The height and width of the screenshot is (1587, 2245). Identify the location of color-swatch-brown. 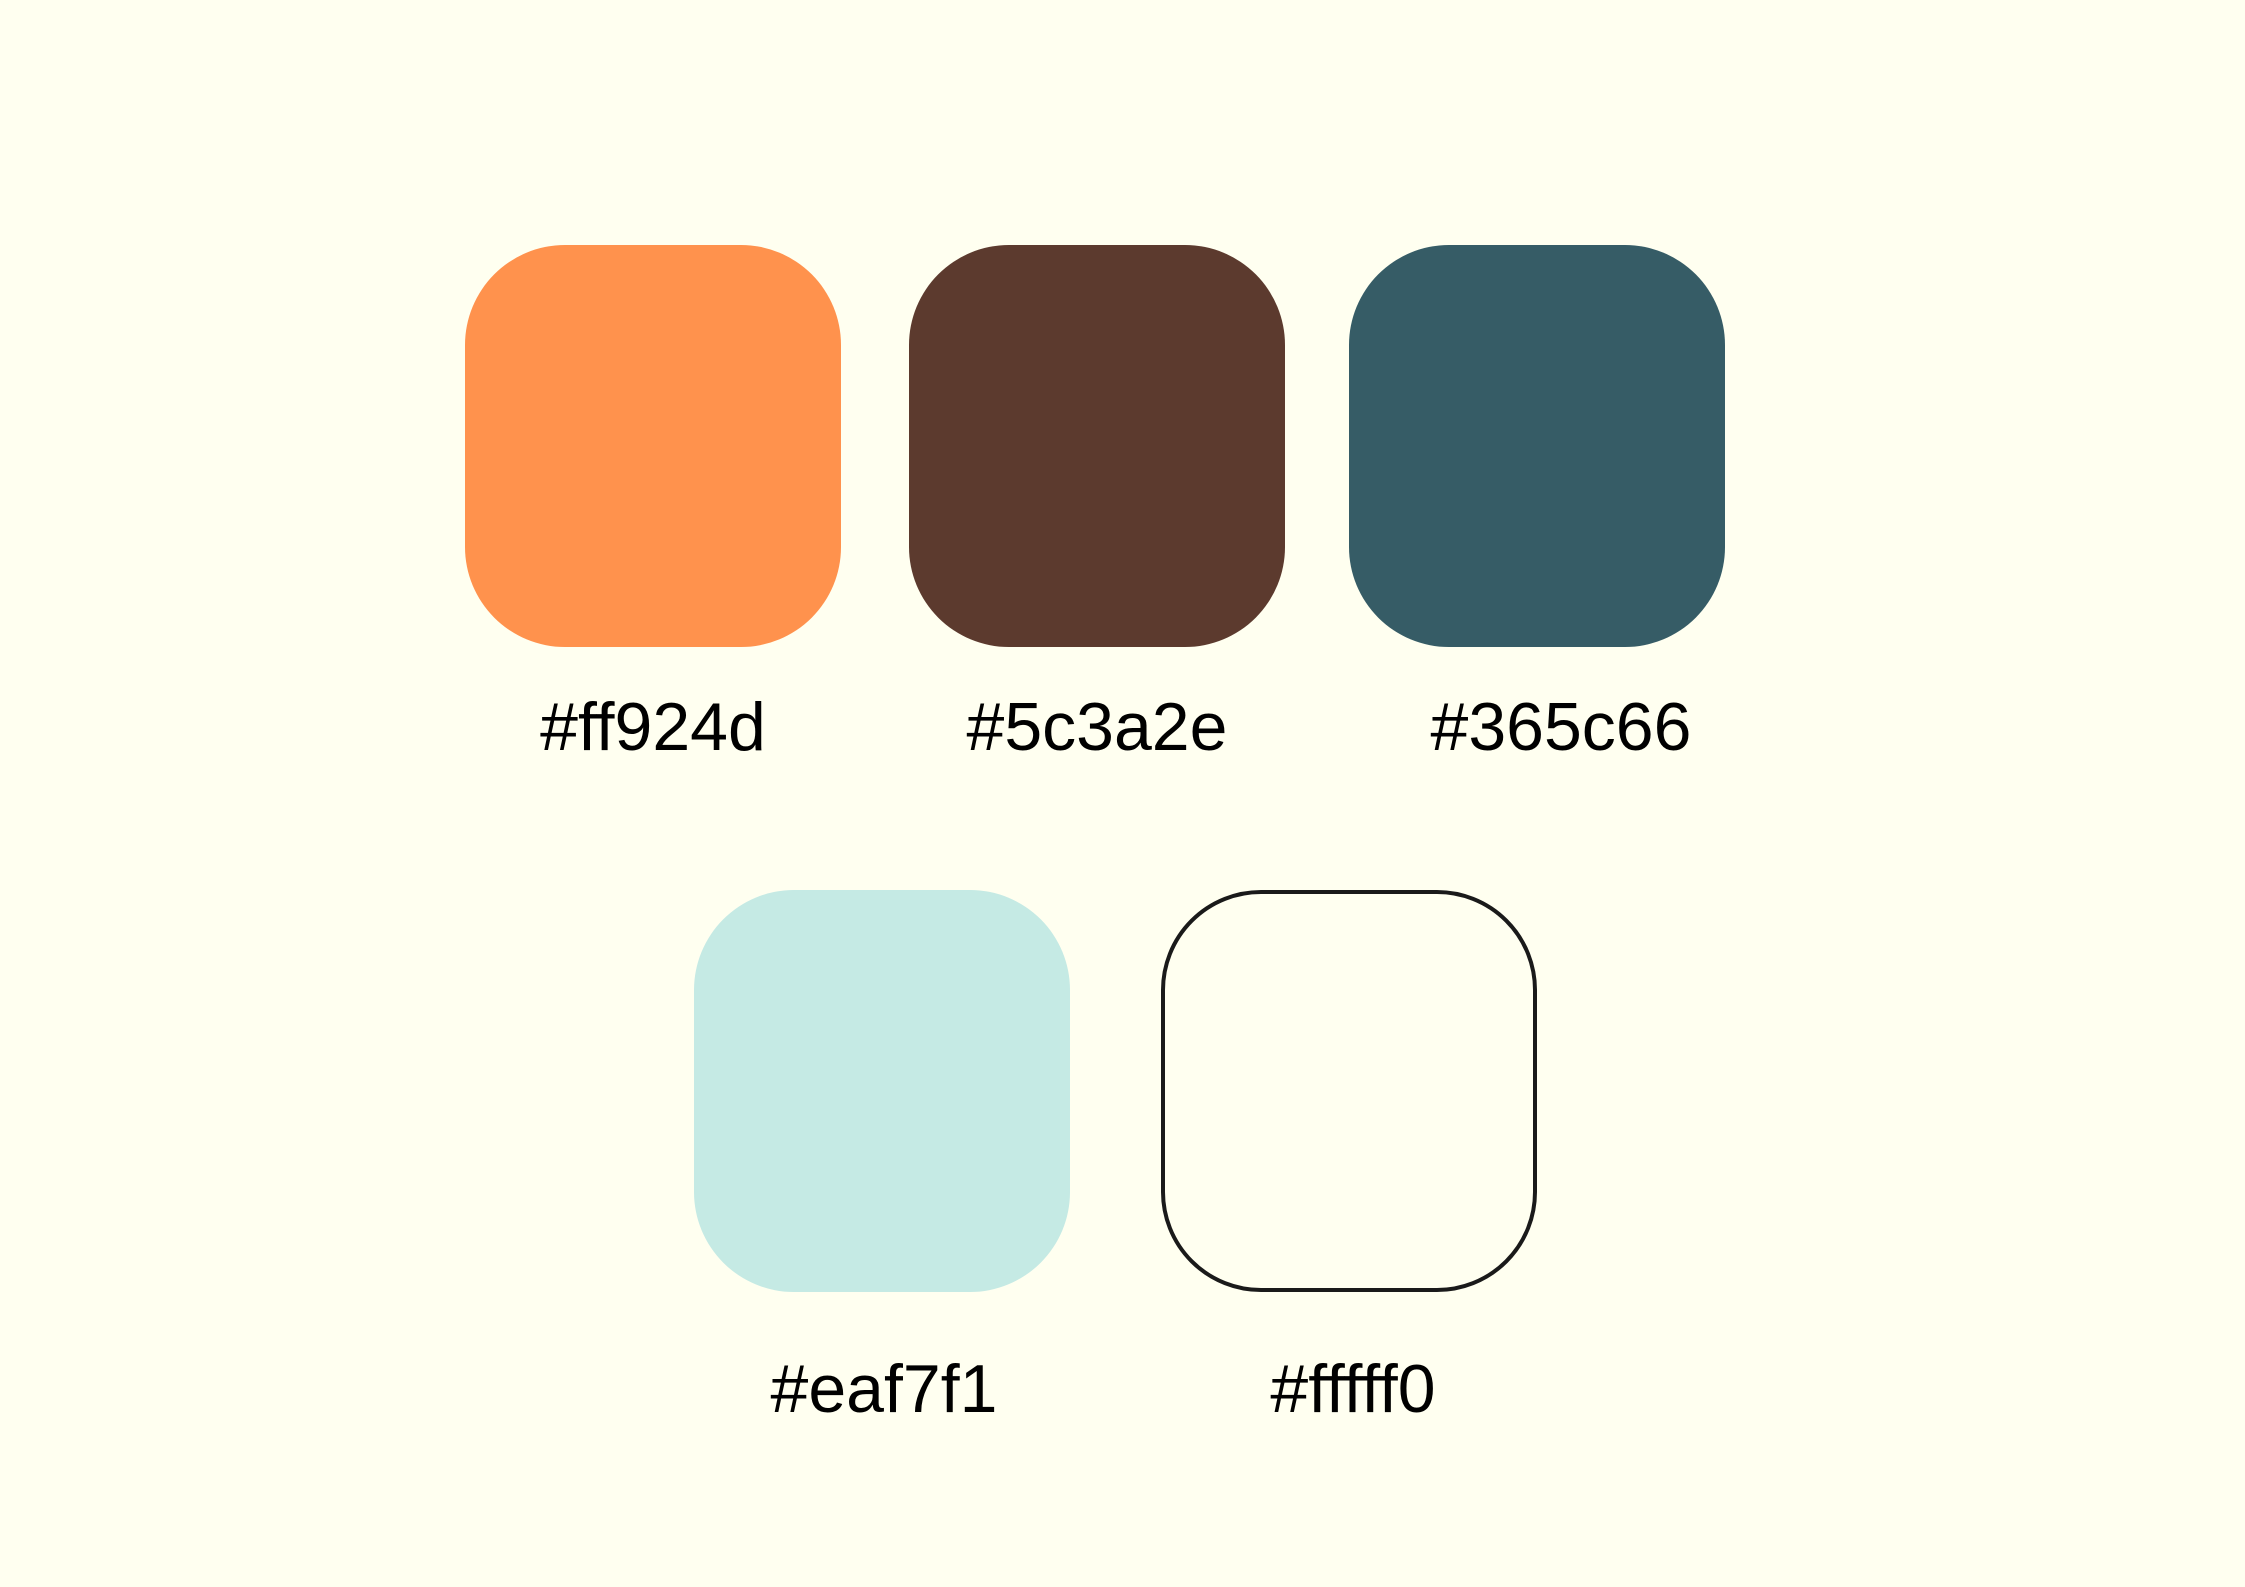
(1097, 446).